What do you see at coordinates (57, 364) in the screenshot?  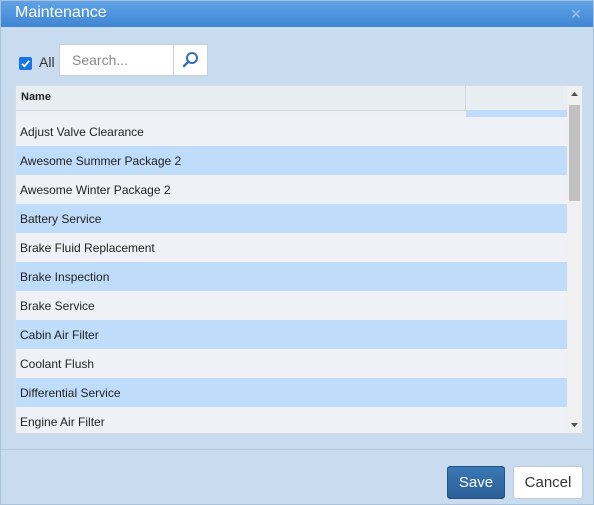 I see `row-name: Coolant Flush` at bounding box center [57, 364].